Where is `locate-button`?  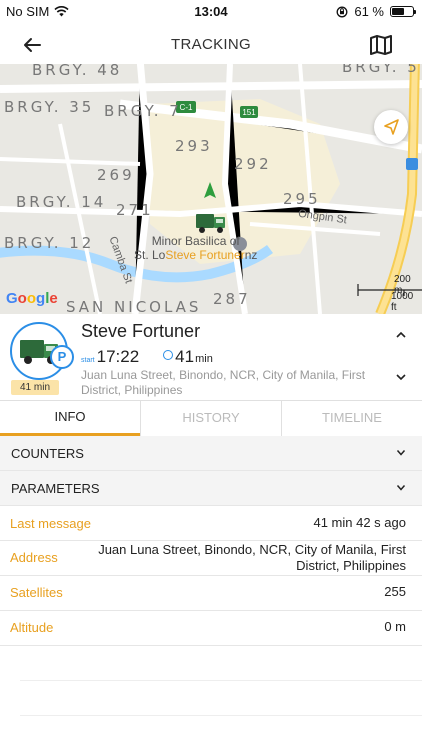
locate-button is located at coordinates (391, 127).